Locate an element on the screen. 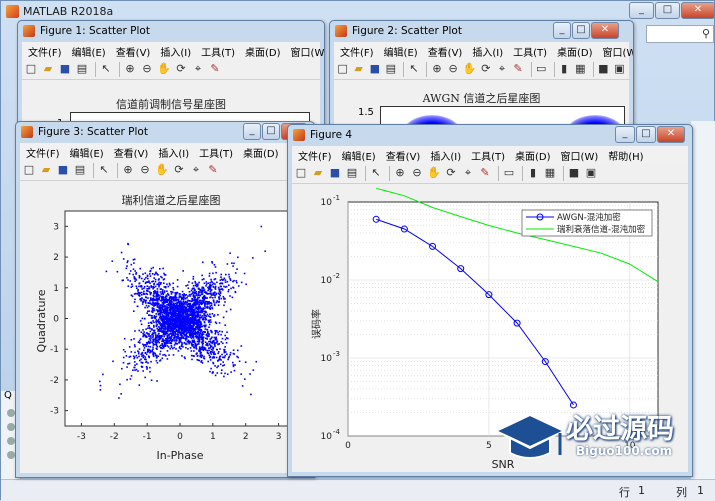  figure-toolbar: □ ▰ ■ ▤ ↖ ⊕ ⊖ ✋ ⟳ ⌖ ✎ ▭ ▮ ▦ ■ ▣ is located at coordinates (490, 173).